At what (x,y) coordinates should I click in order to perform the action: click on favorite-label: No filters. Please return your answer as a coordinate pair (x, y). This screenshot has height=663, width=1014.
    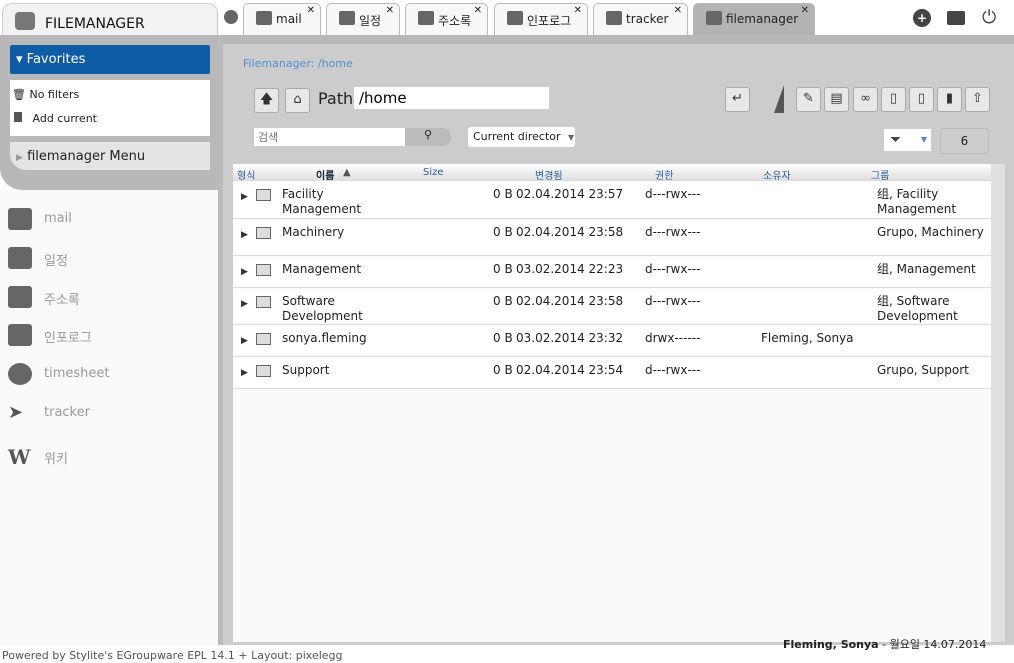
    Looking at the image, I should click on (54, 94).